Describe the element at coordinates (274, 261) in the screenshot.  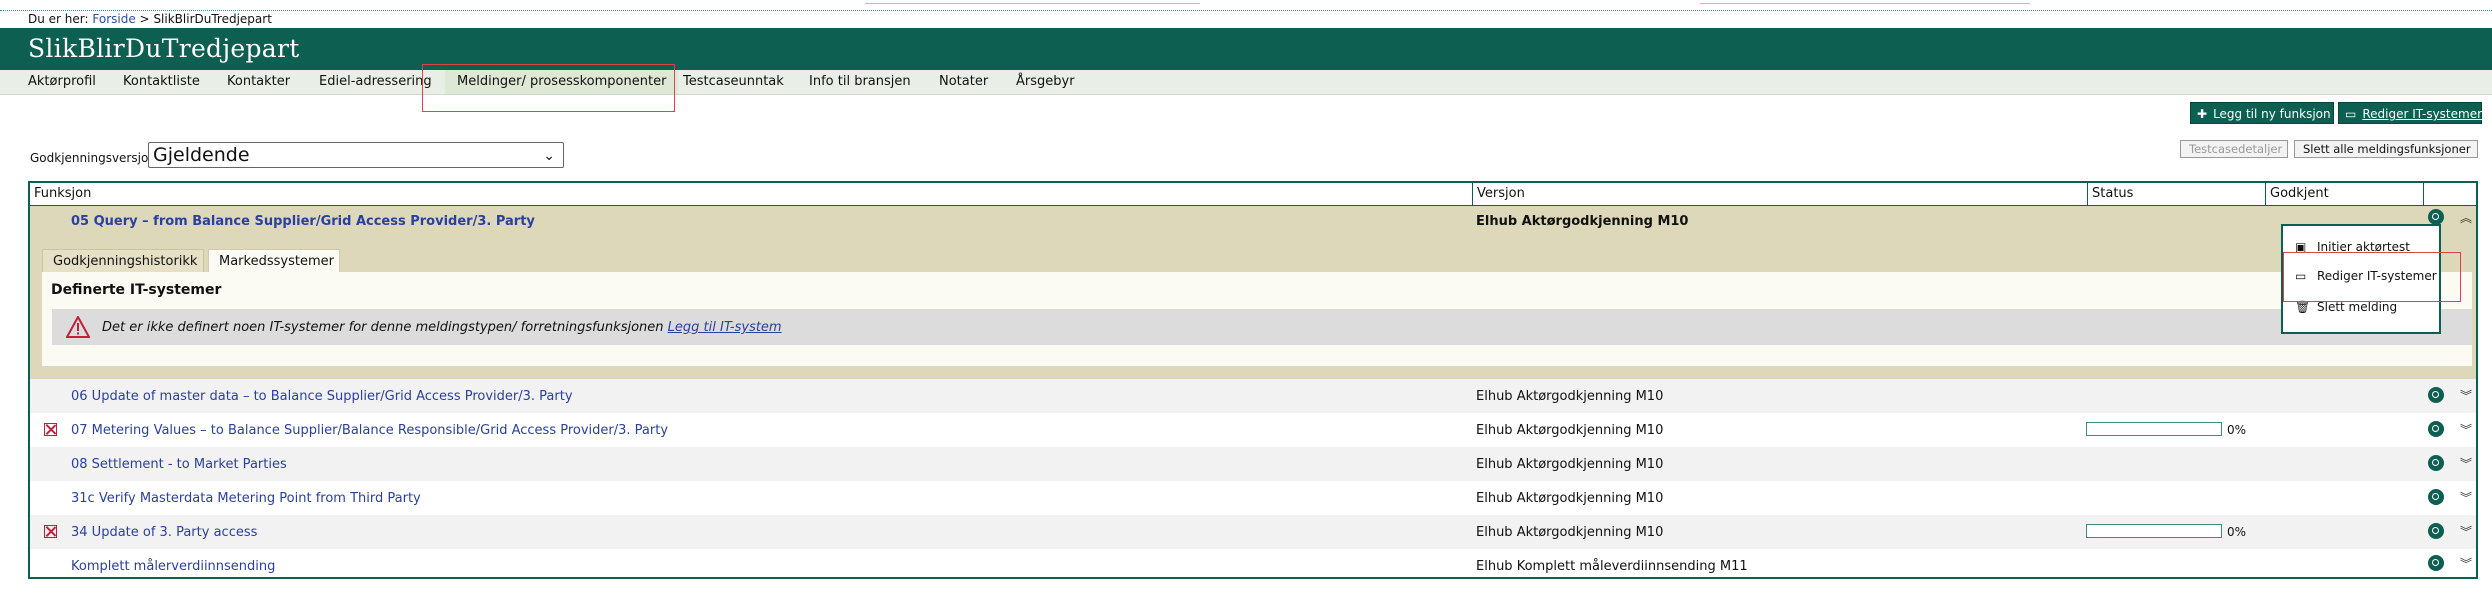
I see `tab-markedssystemer: Markedssystemer` at that location.